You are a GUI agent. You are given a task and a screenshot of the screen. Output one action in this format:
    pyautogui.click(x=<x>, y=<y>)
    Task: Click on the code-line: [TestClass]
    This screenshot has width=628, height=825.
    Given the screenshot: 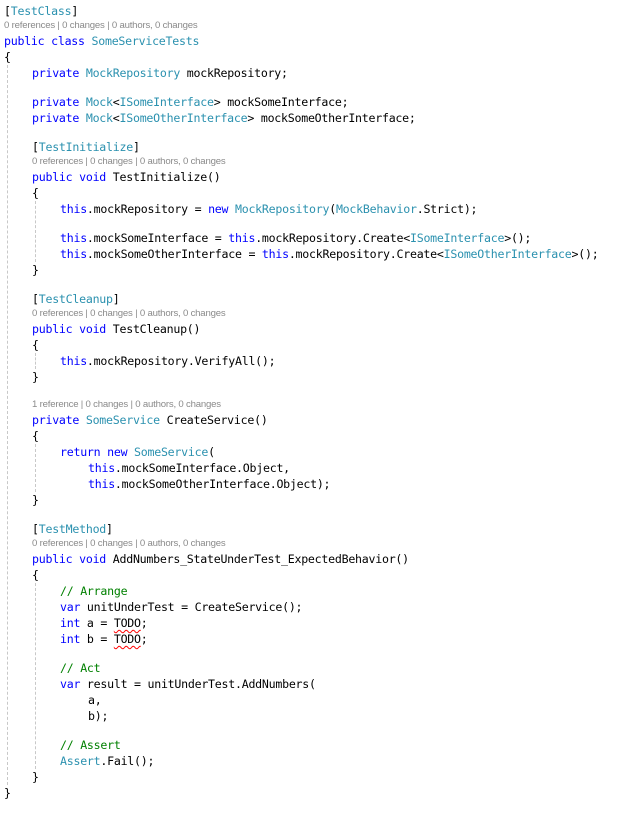 What is the action you would take?
    pyautogui.click(x=41, y=11)
    